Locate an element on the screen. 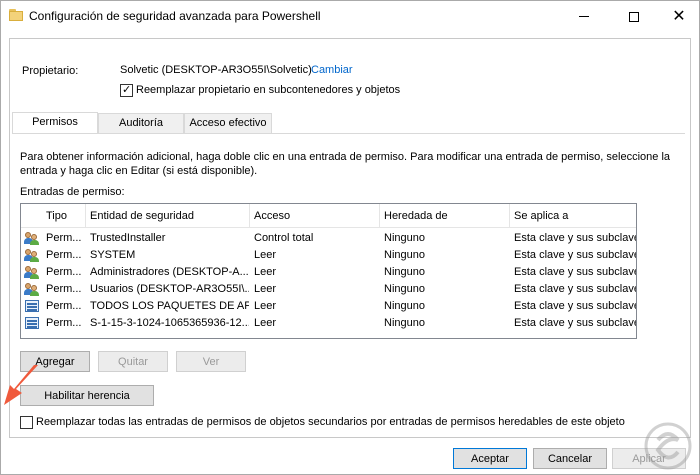  maximize-icon is located at coordinates (634, 16).